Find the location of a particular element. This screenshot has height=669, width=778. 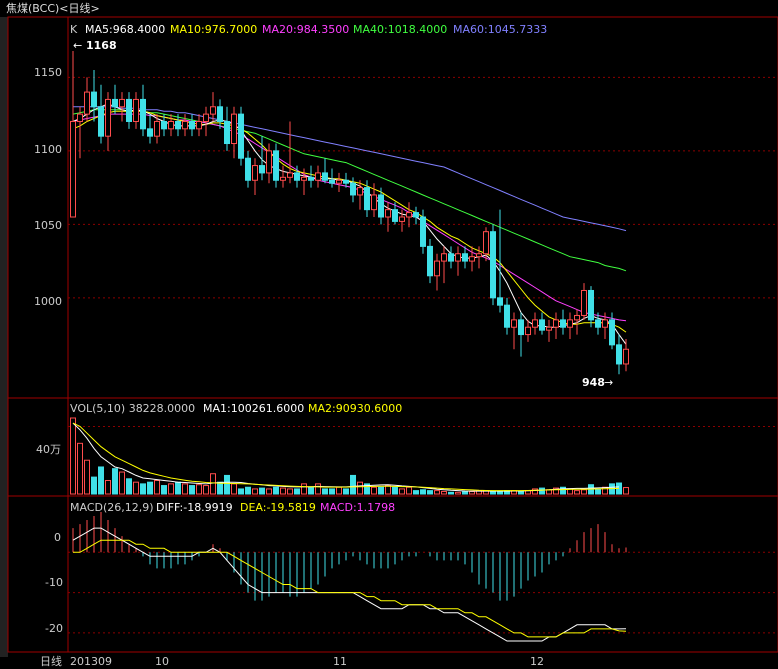

vol-ma2-value: MA2:90930.6000 is located at coordinates (355, 408).